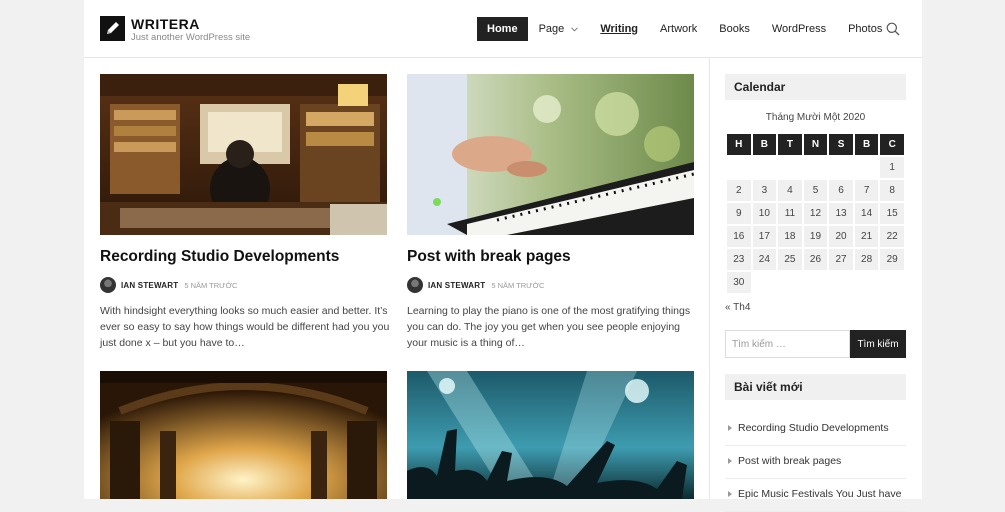 The height and width of the screenshot is (512, 1005). I want to click on calendar-week-row: 1, so click(815, 167).